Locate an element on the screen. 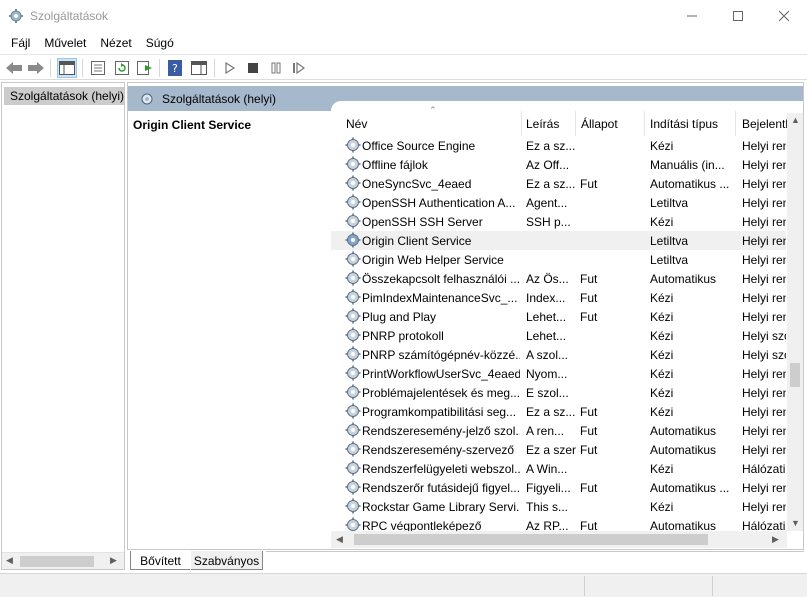 This screenshot has width=807, height=597. export-list-button is located at coordinates (145, 68).